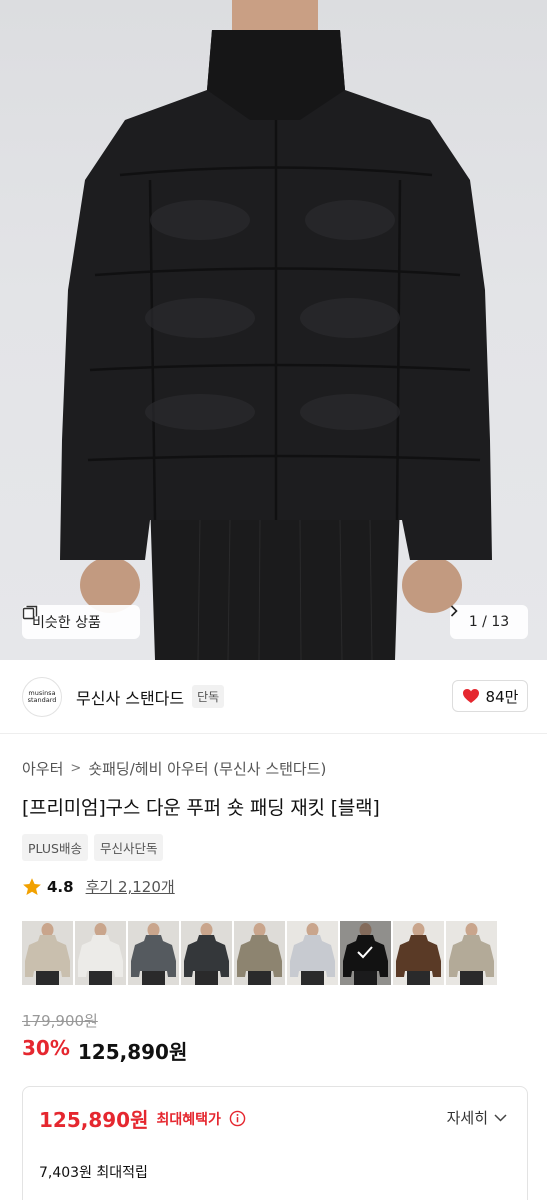 The height and width of the screenshot is (1200, 547). Describe the element at coordinates (130, 697) in the screenshot. I see `brand-name: 무신사 스탠다드` at that location.